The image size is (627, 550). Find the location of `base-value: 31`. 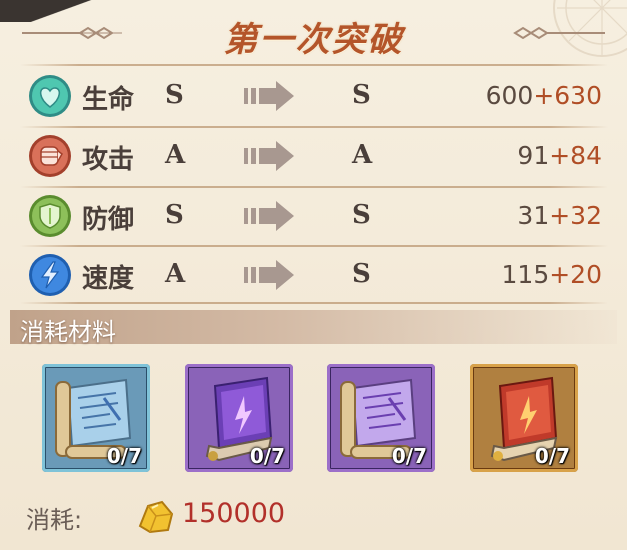

base-value: 31 is located at coordinates (533, 215).